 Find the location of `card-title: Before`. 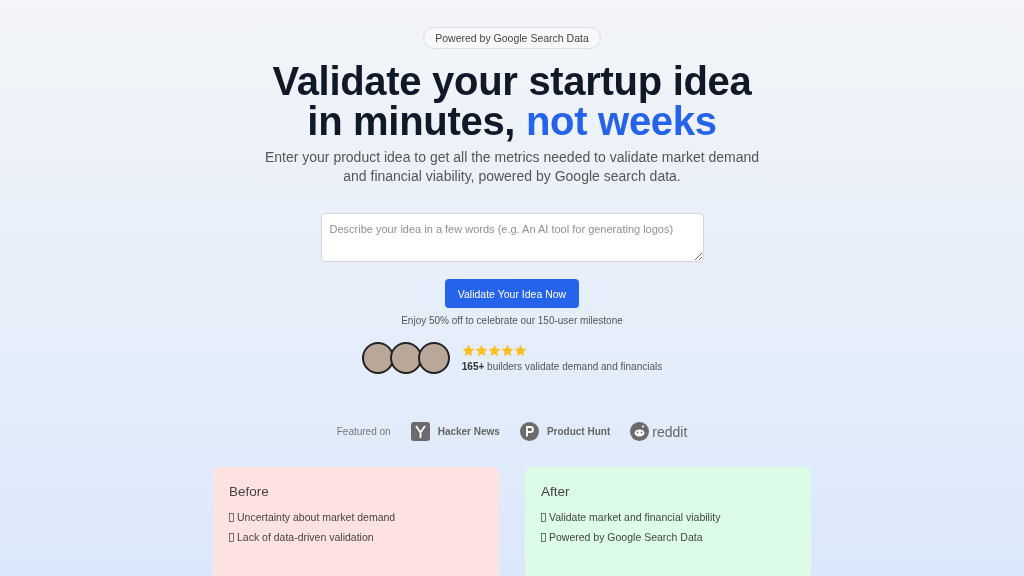

card-title: Before is located at coordinates (249, 491).